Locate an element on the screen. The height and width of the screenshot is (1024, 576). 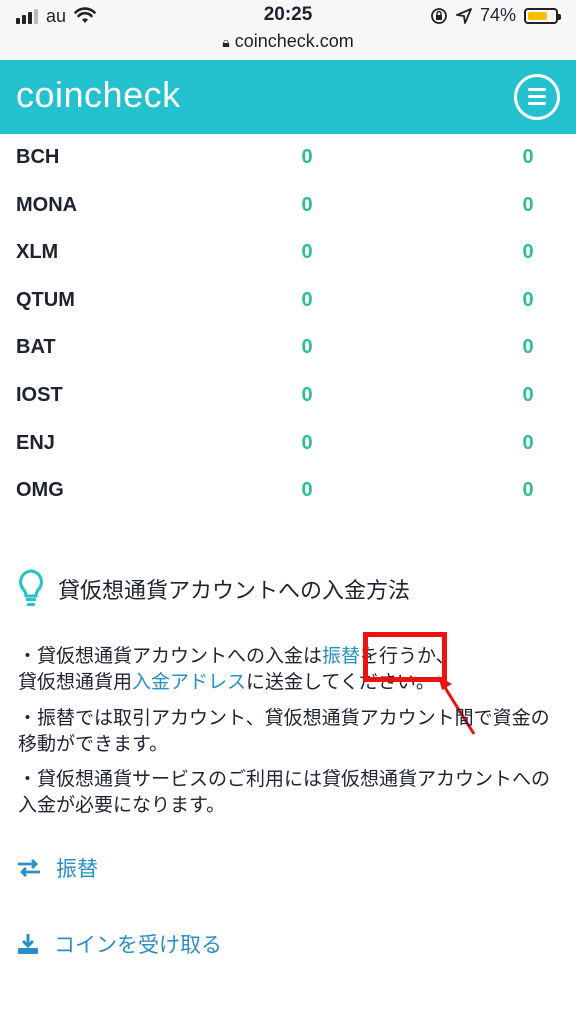
coin-row: BCH 0 0 is located at coordinates (288, 158).